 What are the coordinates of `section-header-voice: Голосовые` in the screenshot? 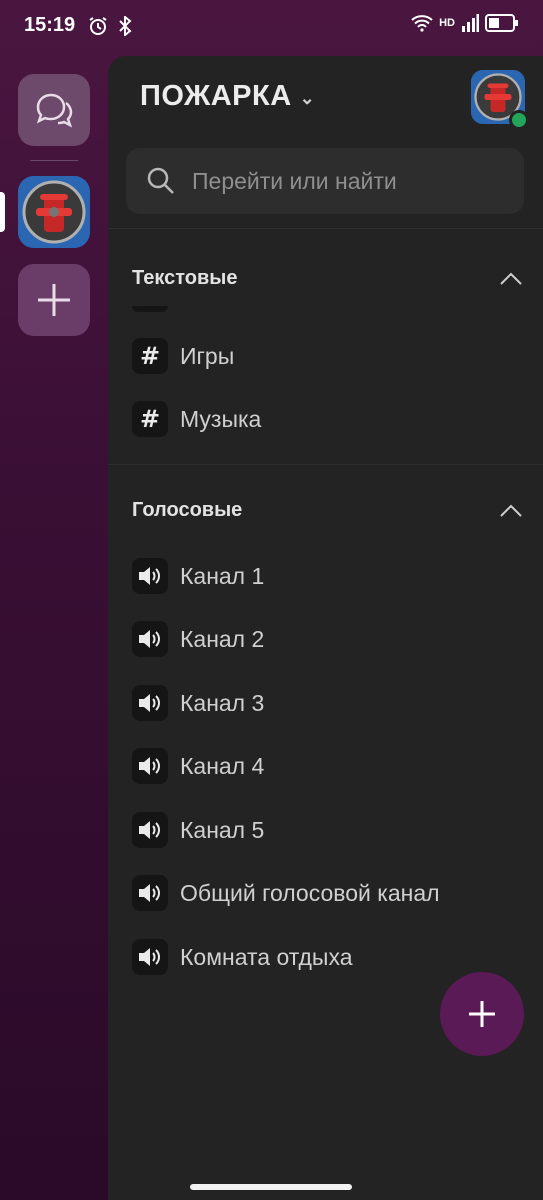 It's located at (327, 510).